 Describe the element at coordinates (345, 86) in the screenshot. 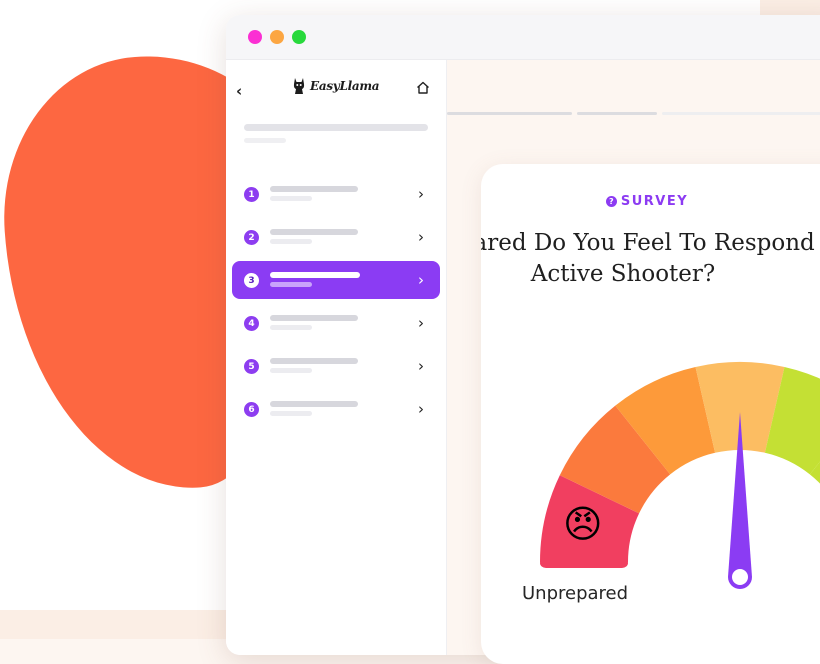

I see `brand-name: EasyLlama` at that location.